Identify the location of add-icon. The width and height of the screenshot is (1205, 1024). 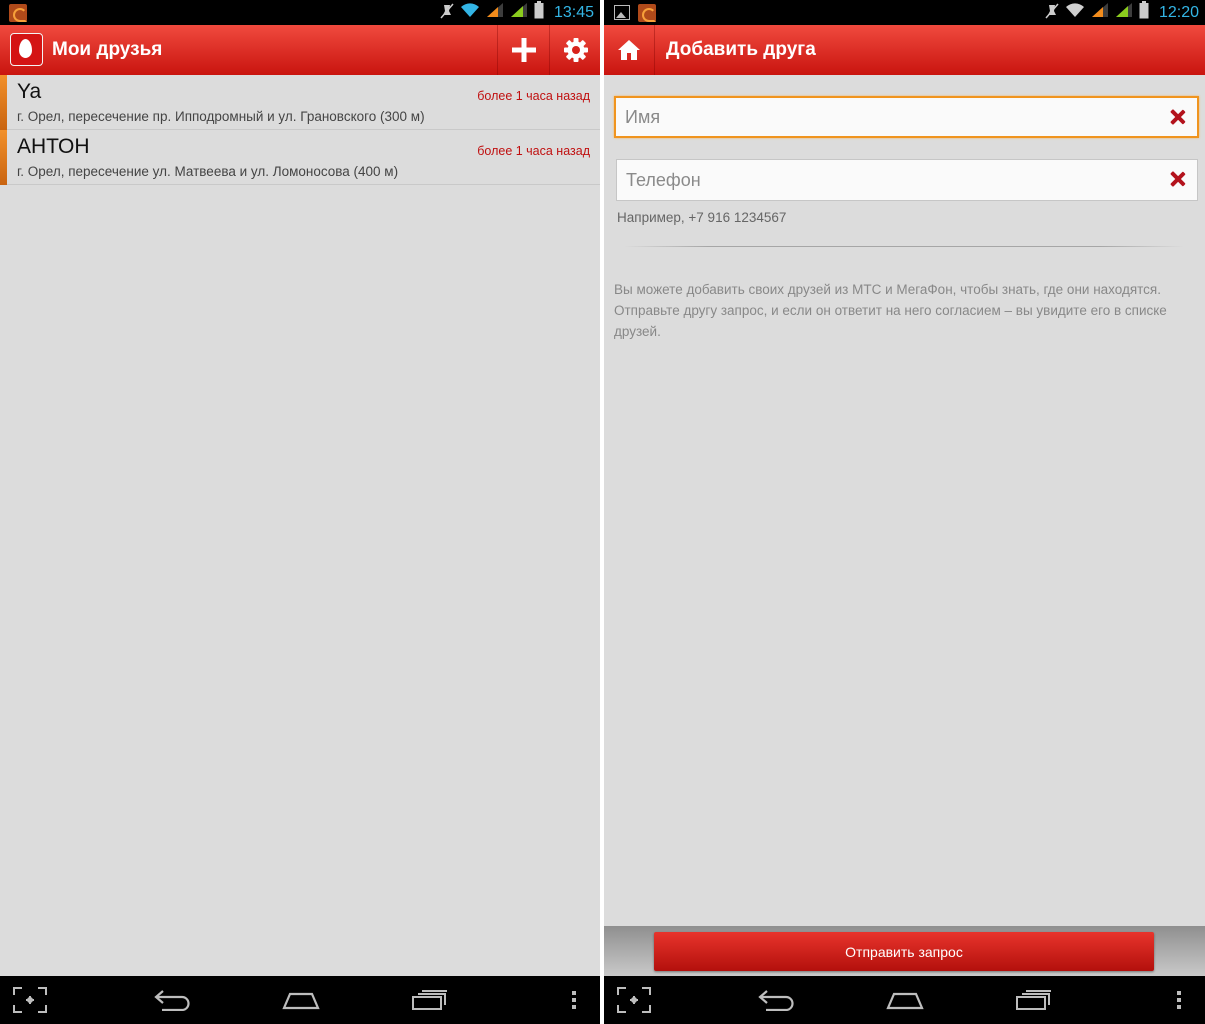
(523, 50).